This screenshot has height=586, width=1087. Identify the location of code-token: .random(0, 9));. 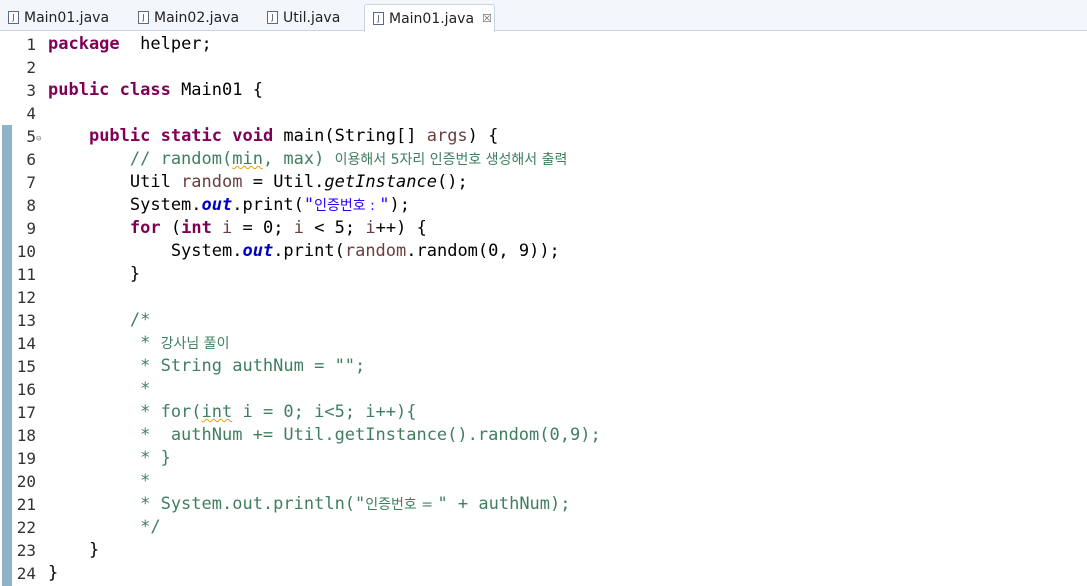
(483, 251).